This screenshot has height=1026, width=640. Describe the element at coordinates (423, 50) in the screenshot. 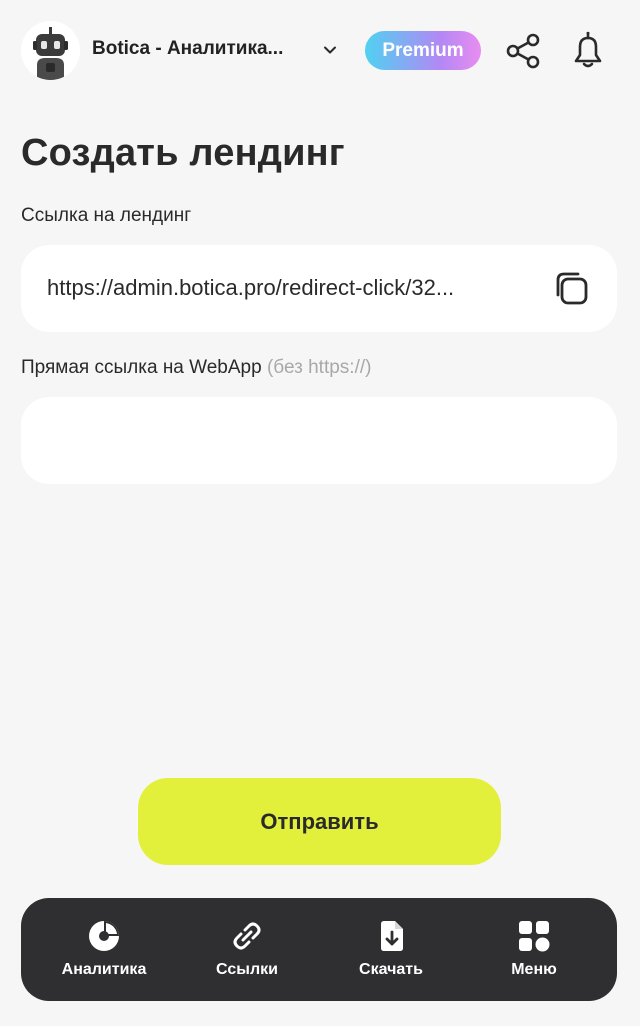

I see `premium-button: Premium` at that location.